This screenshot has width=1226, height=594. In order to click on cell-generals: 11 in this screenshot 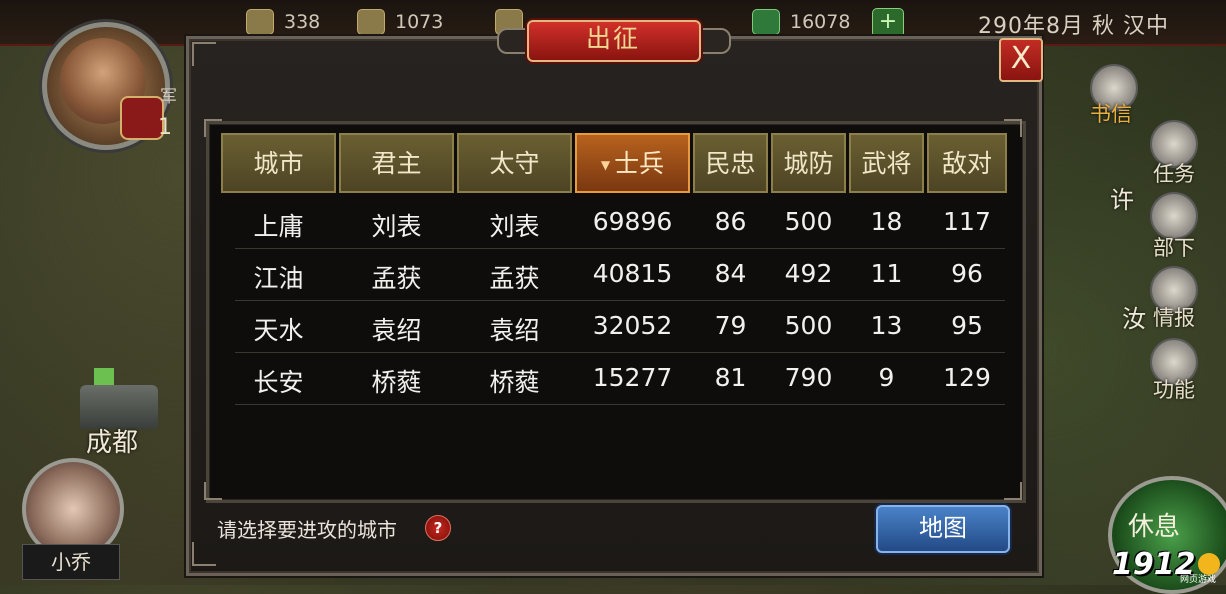, I will do `click(886, 273)`.